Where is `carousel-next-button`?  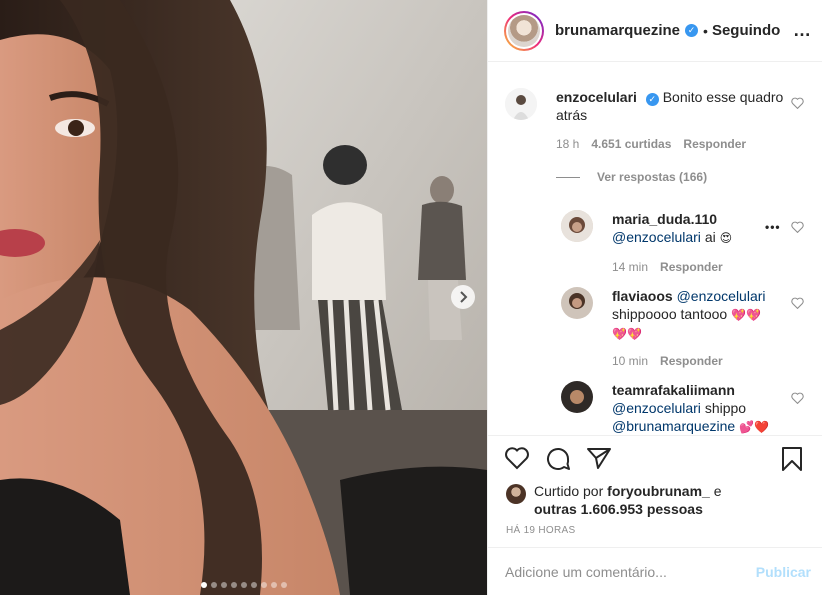
carousel-next-button is located at coordinates (463, 297).